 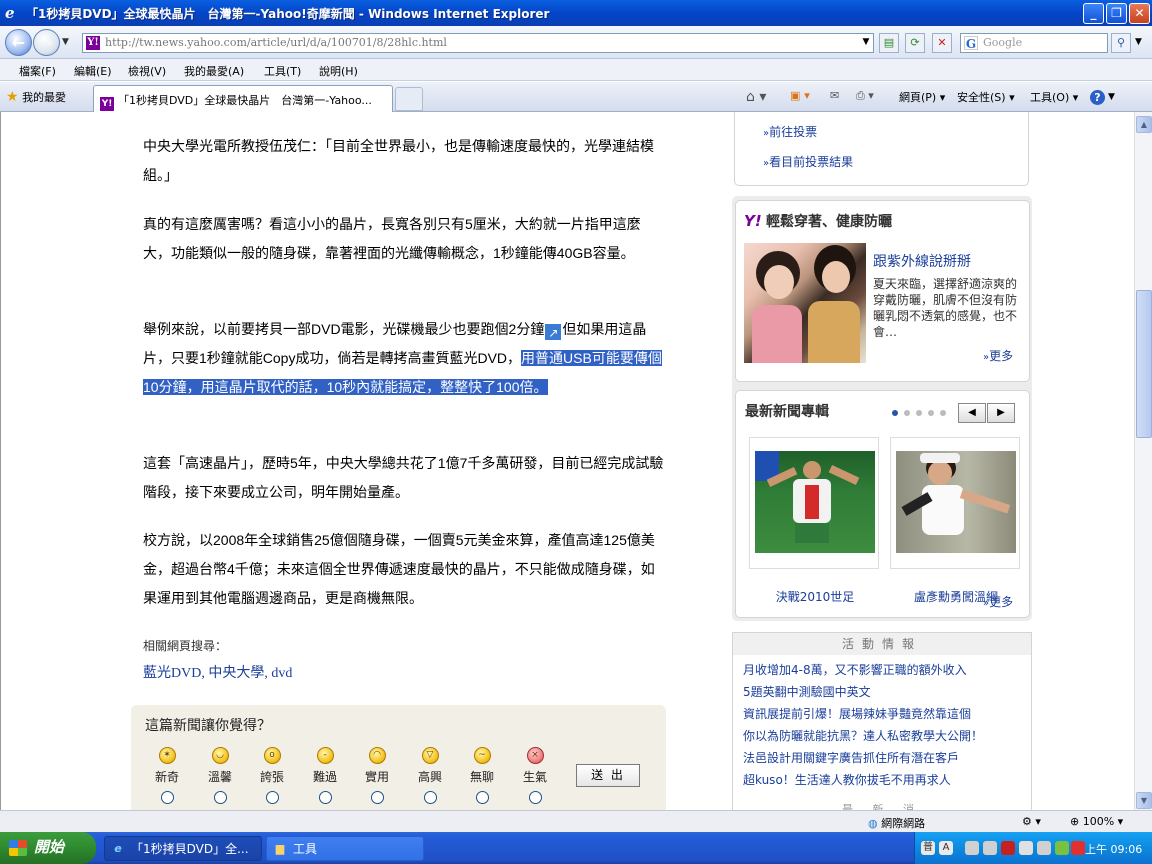 I want to click on security-shield-icon, so click(x=1008, y=848).